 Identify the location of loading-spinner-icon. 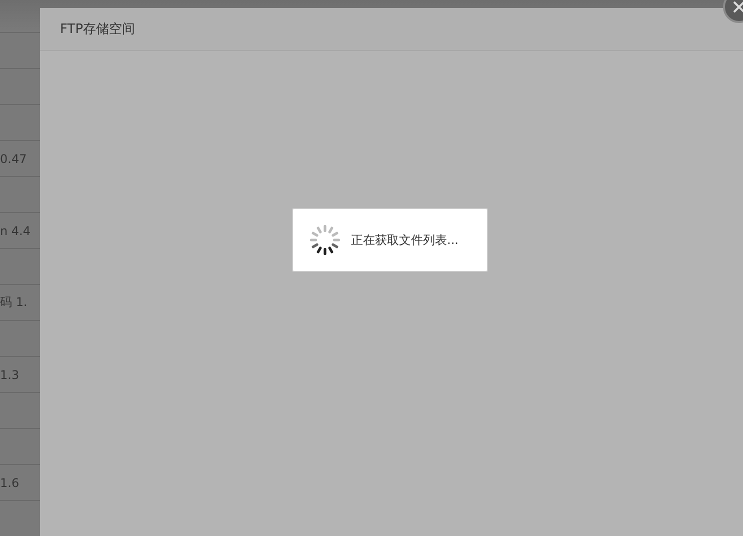
(325, 240).